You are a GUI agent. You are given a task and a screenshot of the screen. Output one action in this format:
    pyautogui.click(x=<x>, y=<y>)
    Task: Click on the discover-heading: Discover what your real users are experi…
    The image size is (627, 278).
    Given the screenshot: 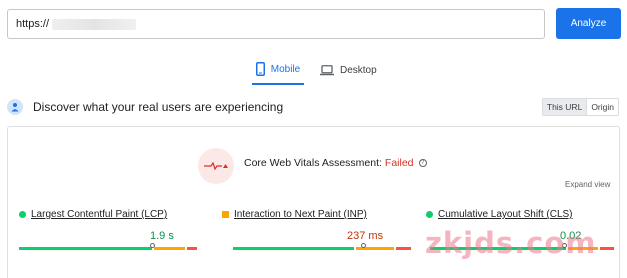 What is the action you would take?
    pyautogui.click(x=158, y=107)
    